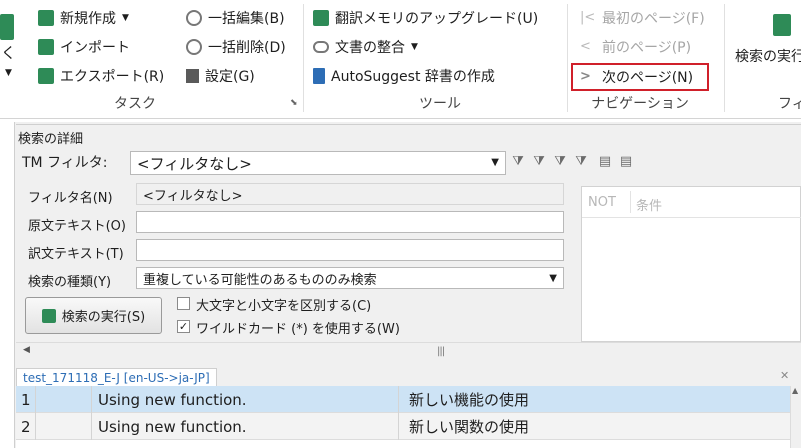  What do you see at coordinates (194, 18) in the screenshot?
I see `gear-icon` at bounding box center [194, 18].